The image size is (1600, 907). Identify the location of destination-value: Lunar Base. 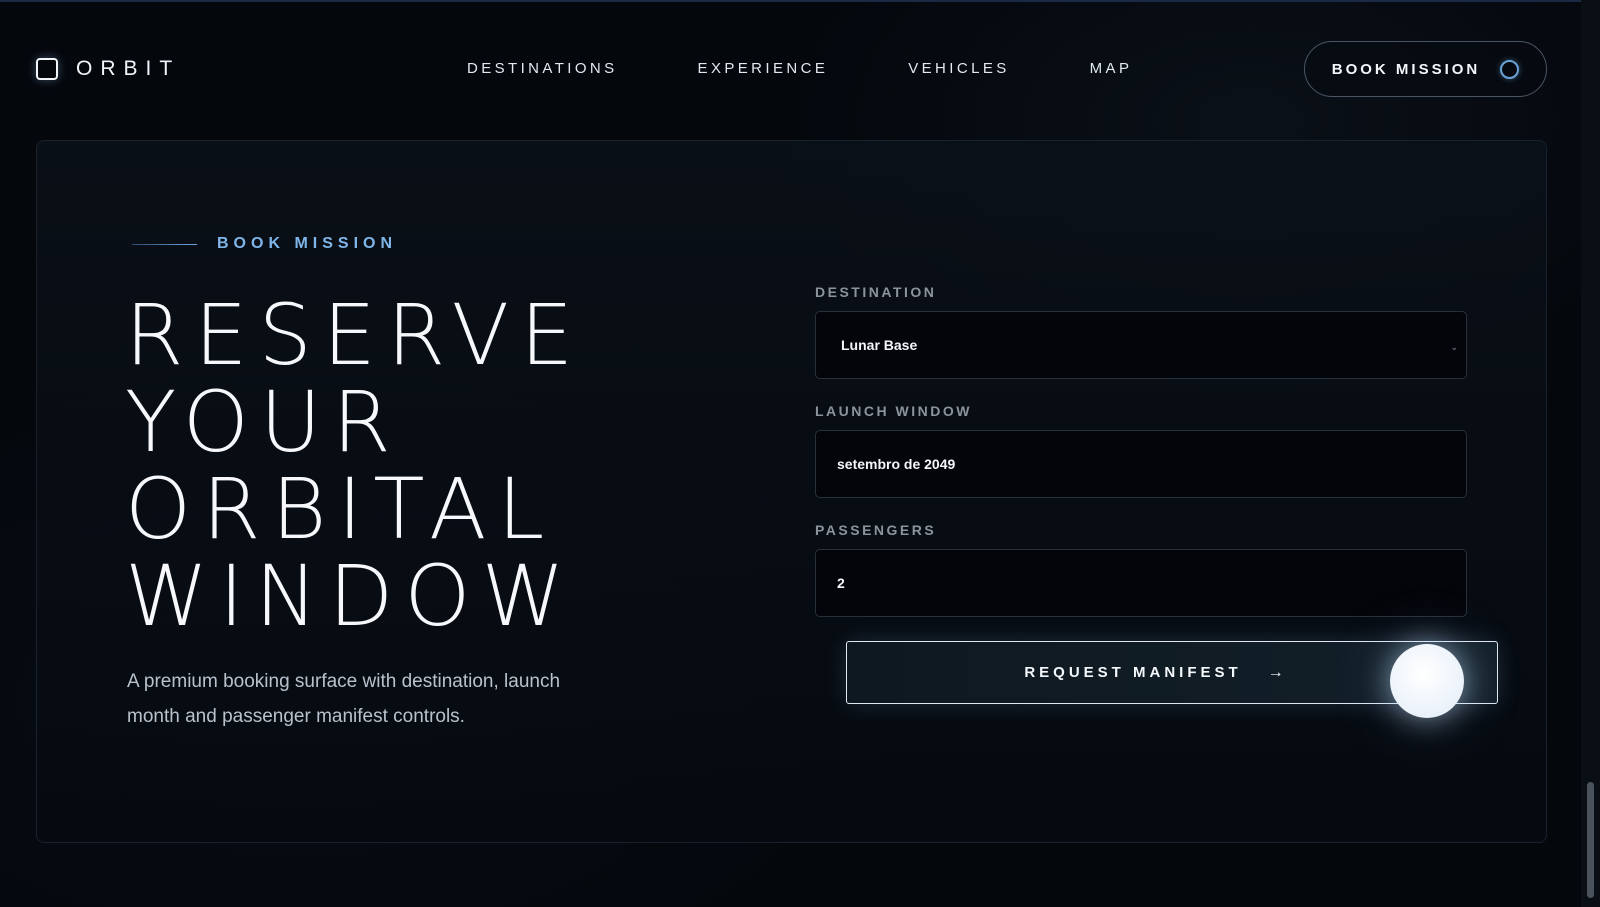
(879, 345).